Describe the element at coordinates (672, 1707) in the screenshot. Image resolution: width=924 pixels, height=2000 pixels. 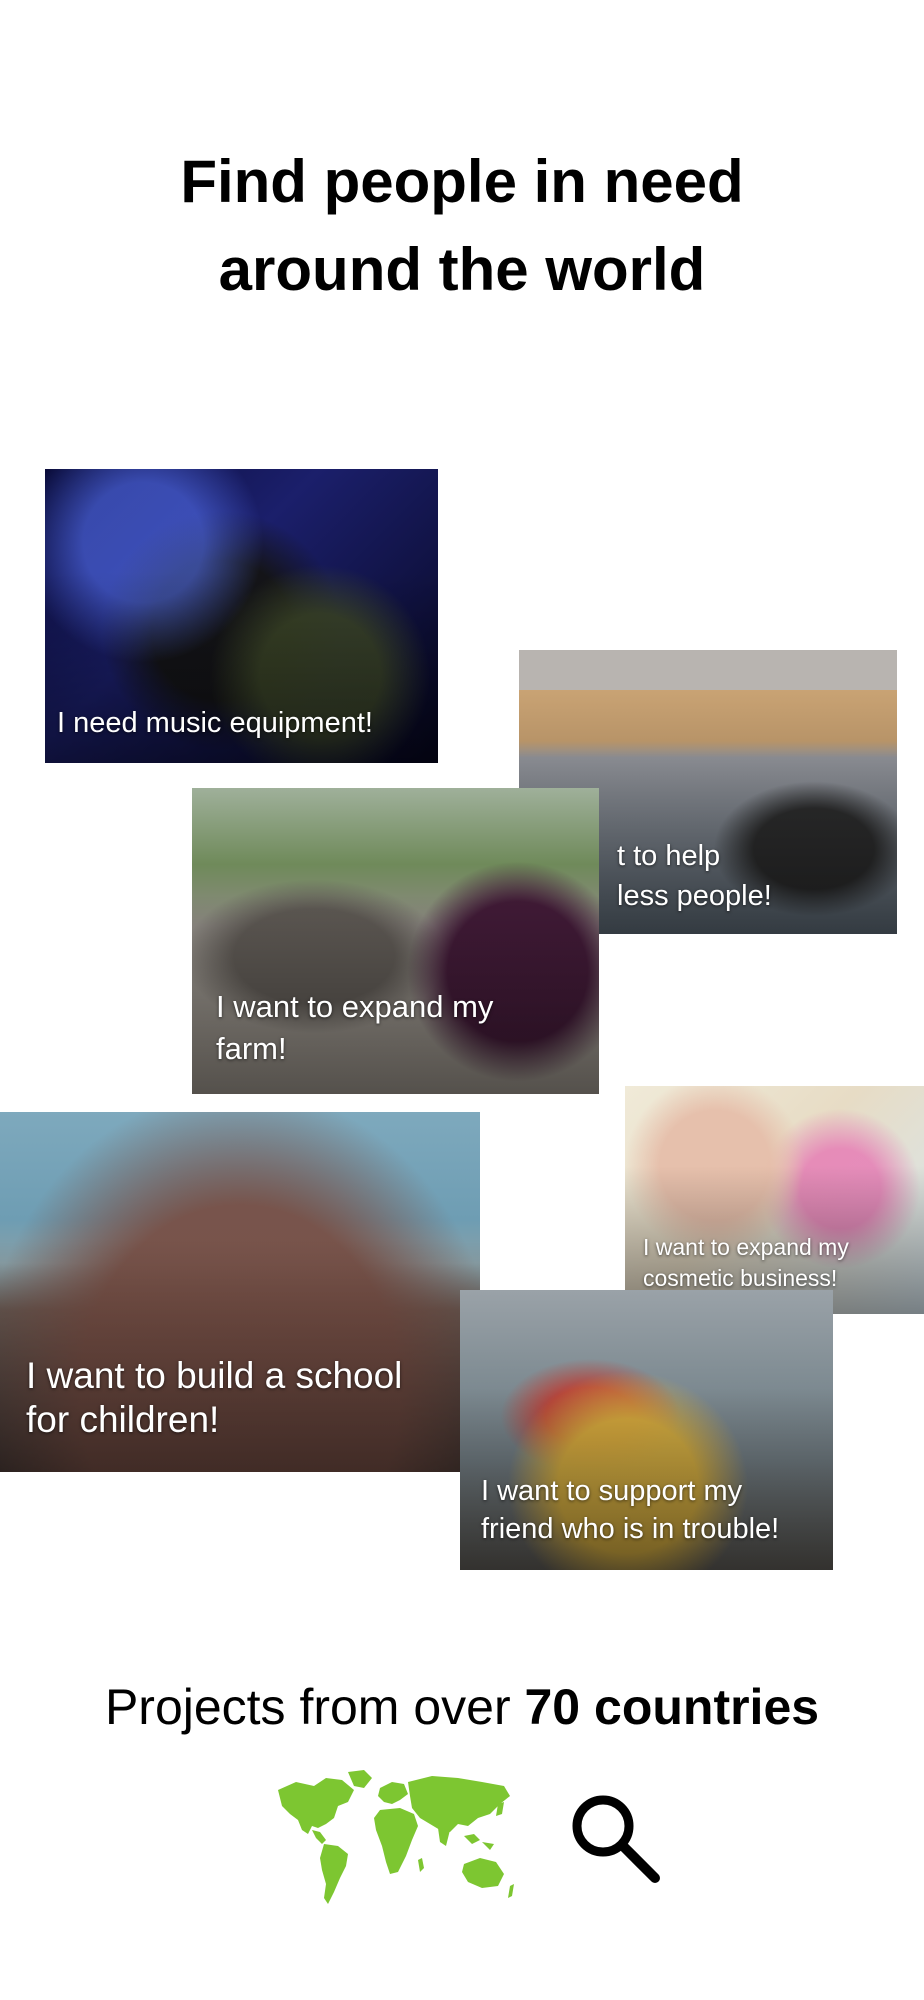
I see `countries-count: 70 countries` at that location.